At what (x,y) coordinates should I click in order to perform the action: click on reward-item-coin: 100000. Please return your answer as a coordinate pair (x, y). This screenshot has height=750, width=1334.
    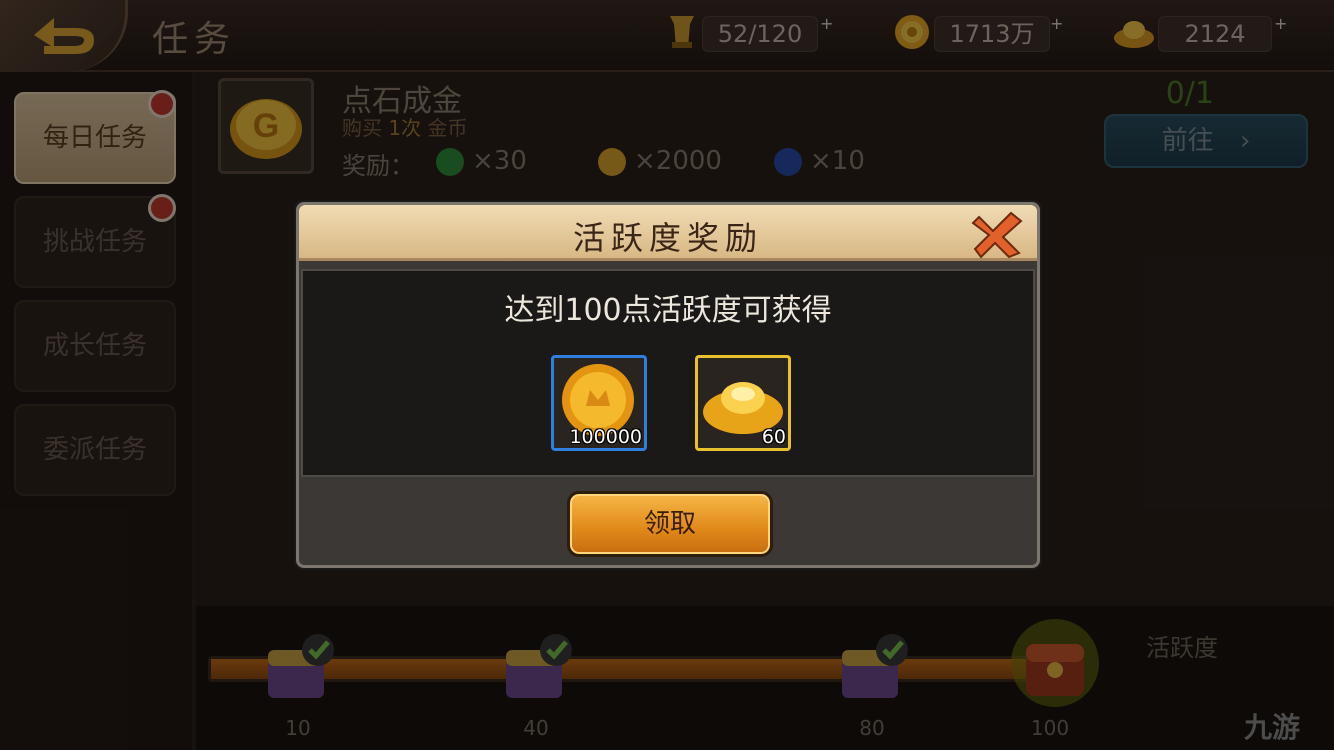
    Looking at the image, I should click on (599, 403).